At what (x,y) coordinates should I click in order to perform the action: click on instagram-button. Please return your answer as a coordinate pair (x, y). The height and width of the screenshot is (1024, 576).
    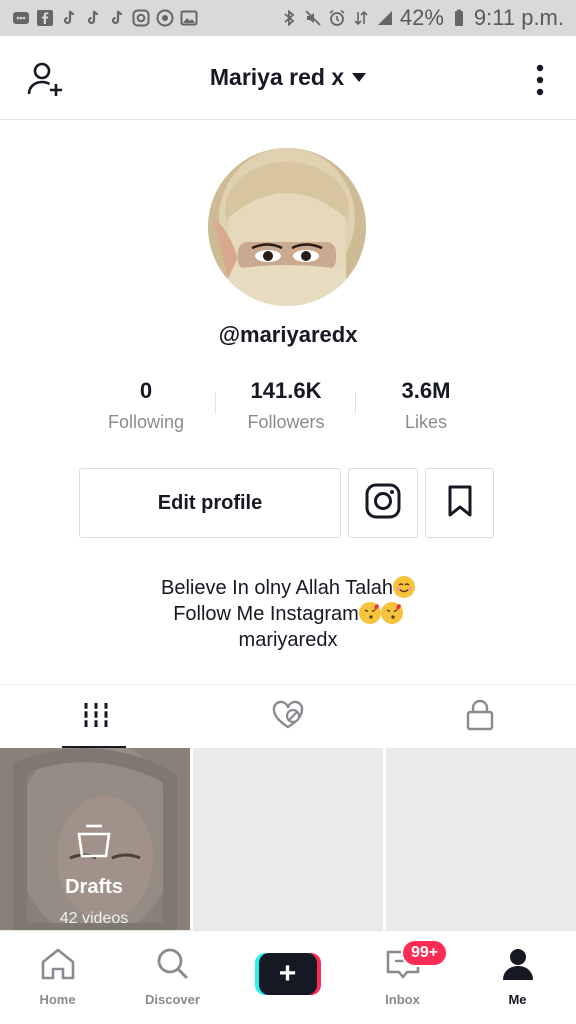
    Looking at the image, I should click on (383, 503).